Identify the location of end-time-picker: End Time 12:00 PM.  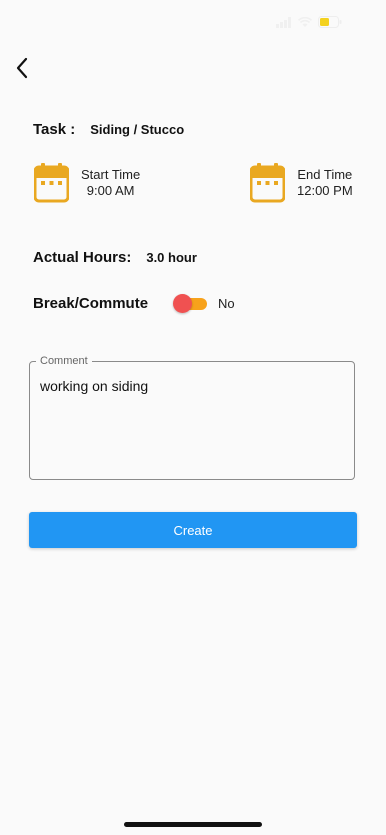
(301, 183).